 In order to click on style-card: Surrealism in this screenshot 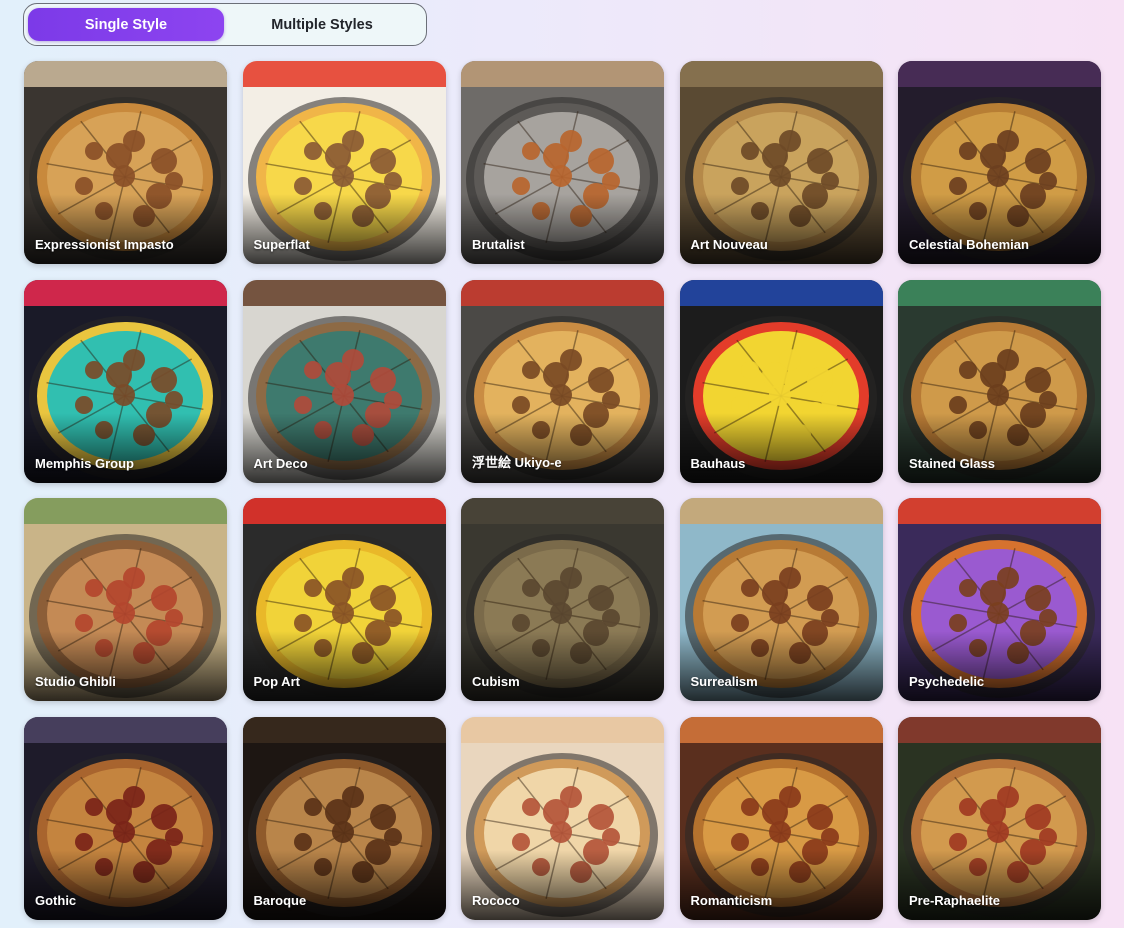, I will do `click(781, 599)`.